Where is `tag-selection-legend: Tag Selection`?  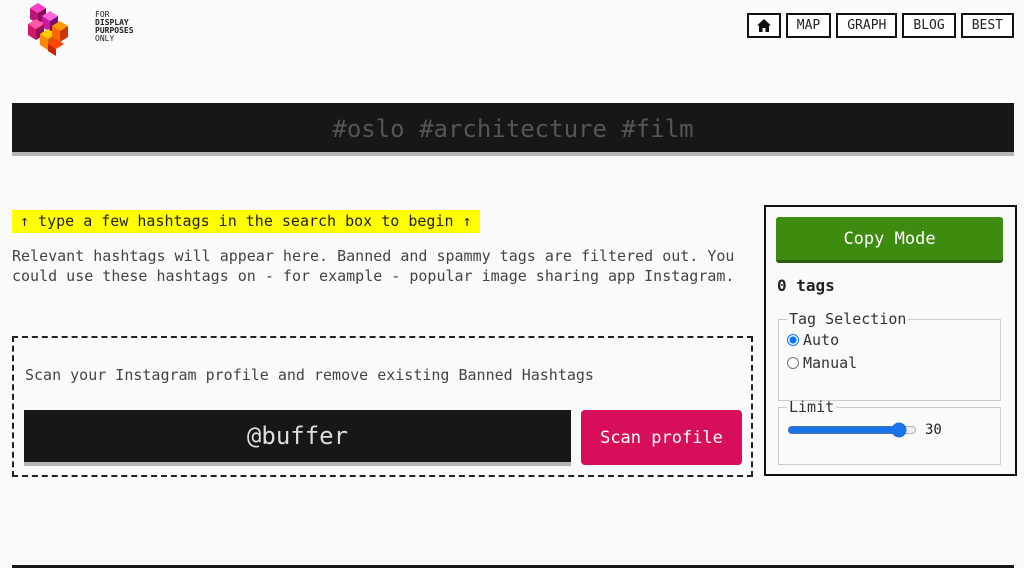 tag-selection-legend: Tag Selection is located at coordinates (848, 319).